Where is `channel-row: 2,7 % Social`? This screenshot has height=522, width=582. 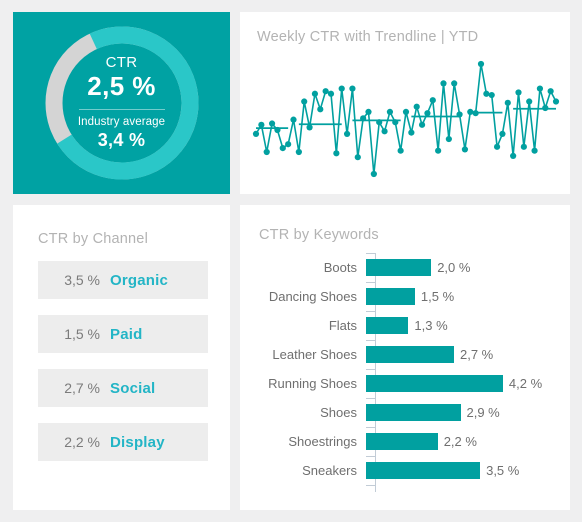 channel-row: 2,7 % Social is located at coordinates (123, 388).